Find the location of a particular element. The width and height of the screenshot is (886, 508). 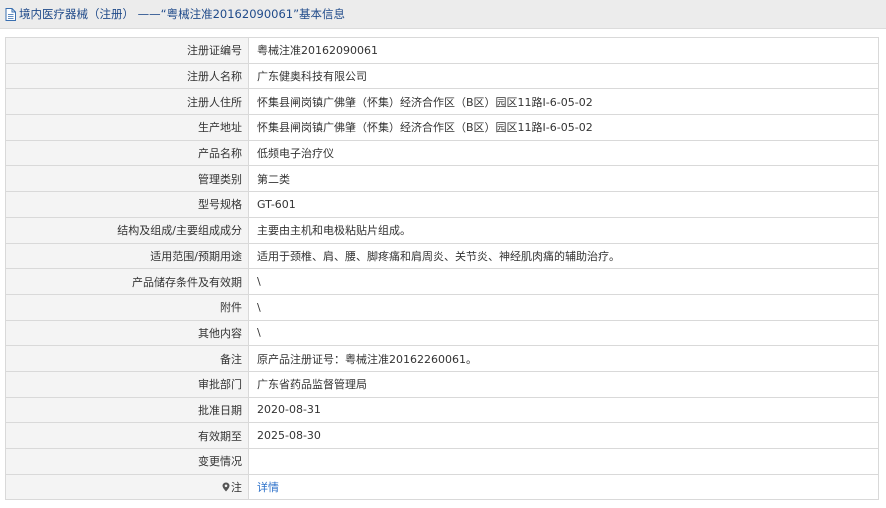

table-row: 结构及组成/主要组成成分 主要由主机和电极粘贴片组成。 is located at coordinates (442, 230).